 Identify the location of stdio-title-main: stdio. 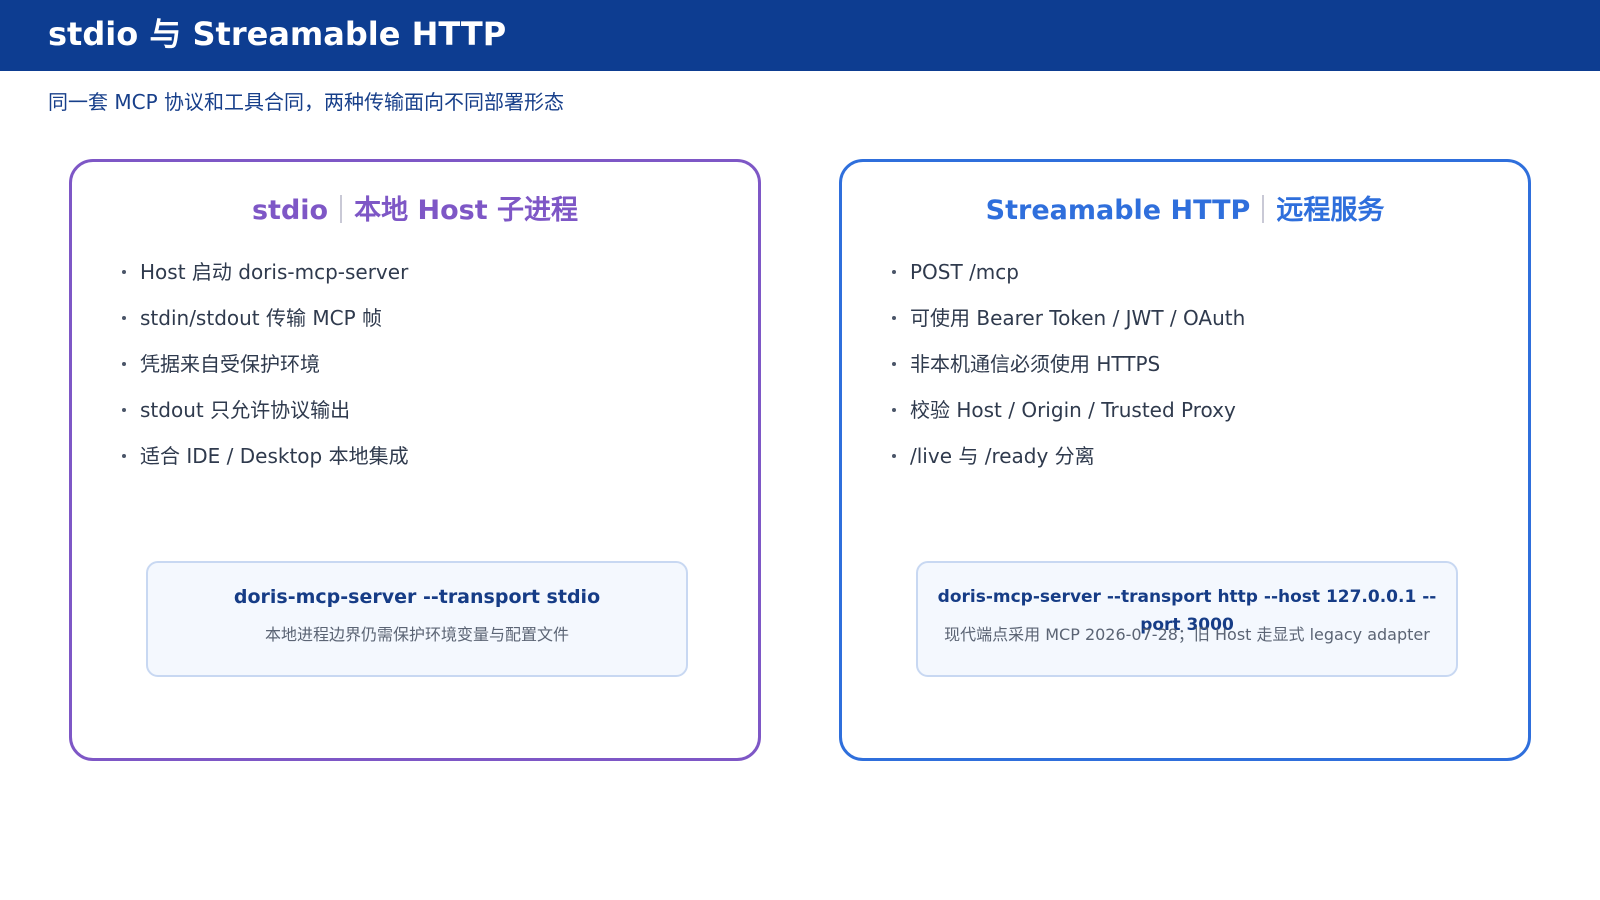
(290, 210).